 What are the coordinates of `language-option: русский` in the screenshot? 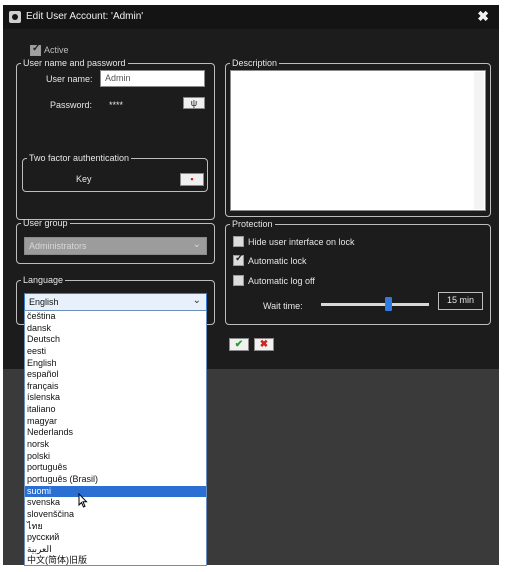 It's located at (115, 538).